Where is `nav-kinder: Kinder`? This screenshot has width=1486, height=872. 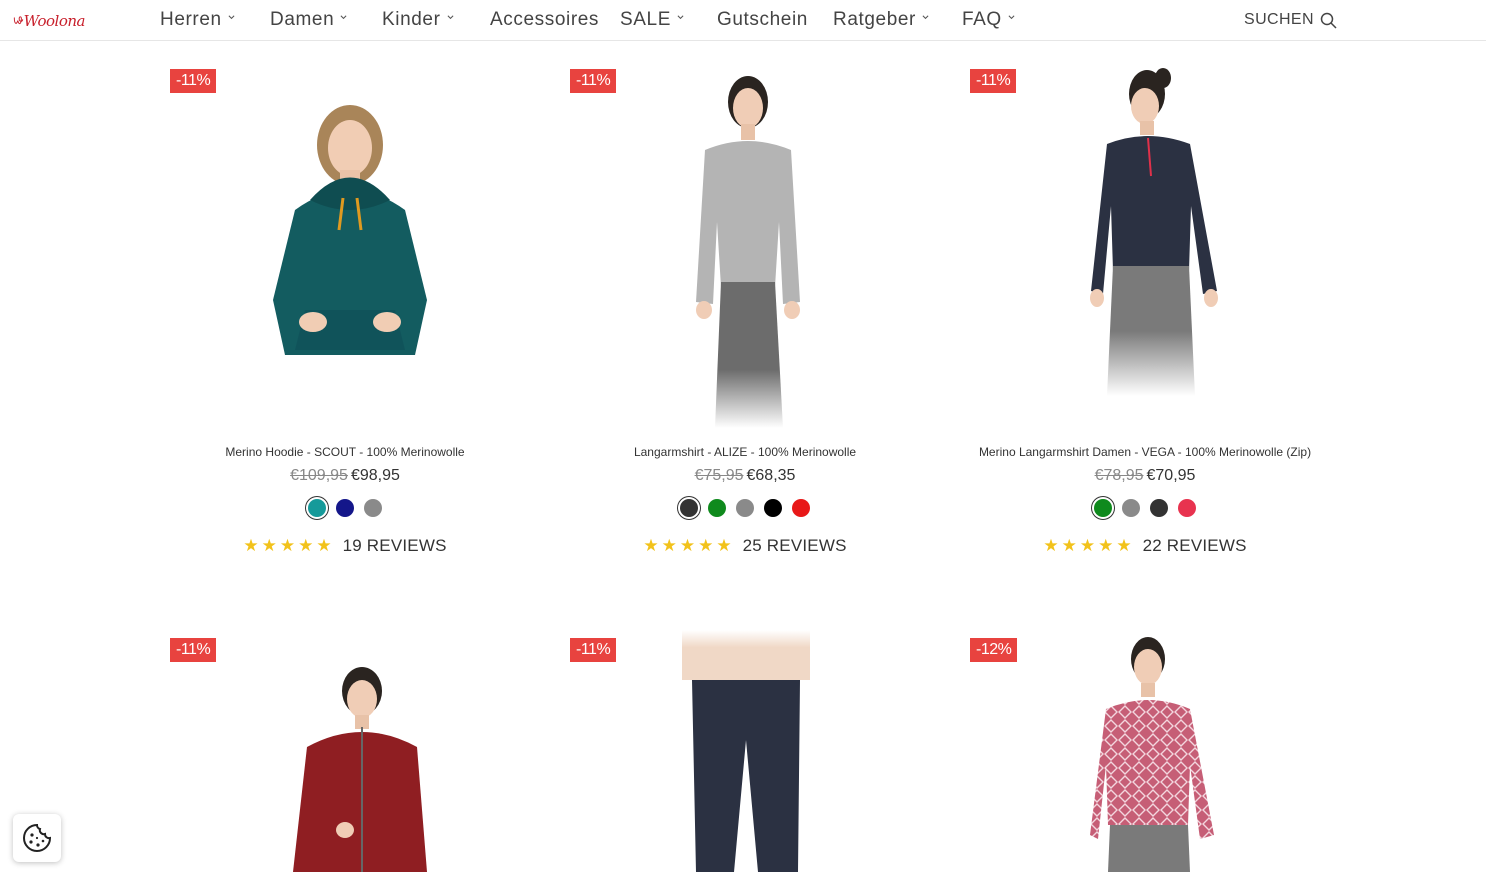
nav-kinder: Kinder is located at coordinates (418, 20).